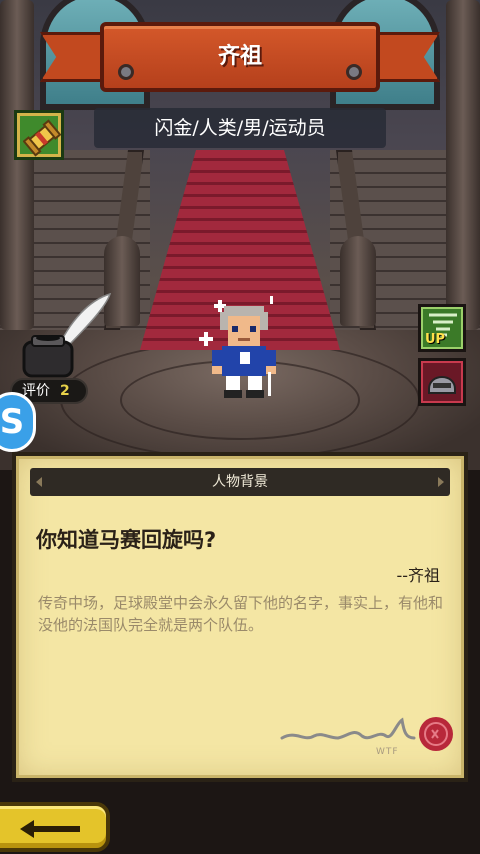 The height and width of the screenshot is (854, 480). What do you see at coordinates (50, 829) in the screenshot?
I see `back-arrow-icon` at bounding box center [50, 829].